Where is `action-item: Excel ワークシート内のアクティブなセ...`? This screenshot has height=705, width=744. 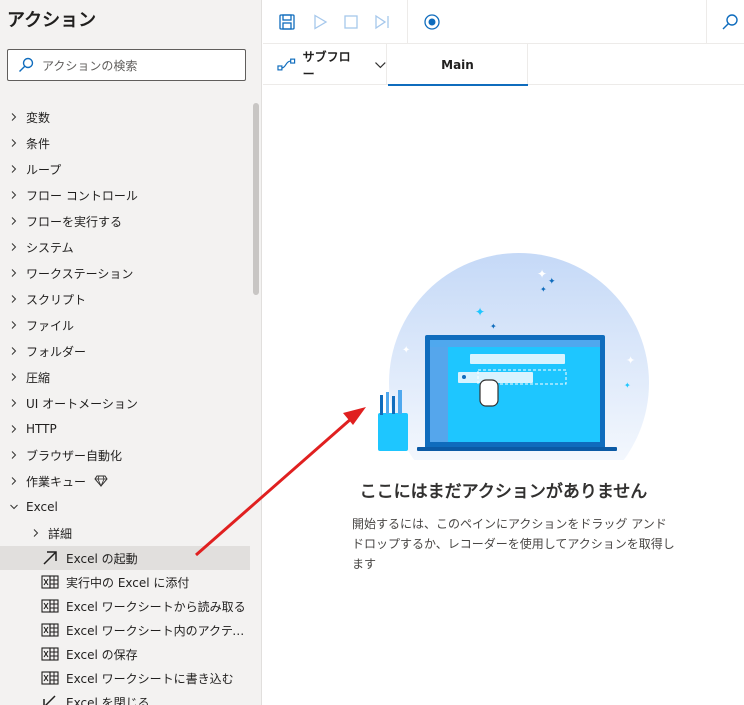
action-item: Excel ワークシート内のアクティブなセ... is located at coordinates (125, 630).